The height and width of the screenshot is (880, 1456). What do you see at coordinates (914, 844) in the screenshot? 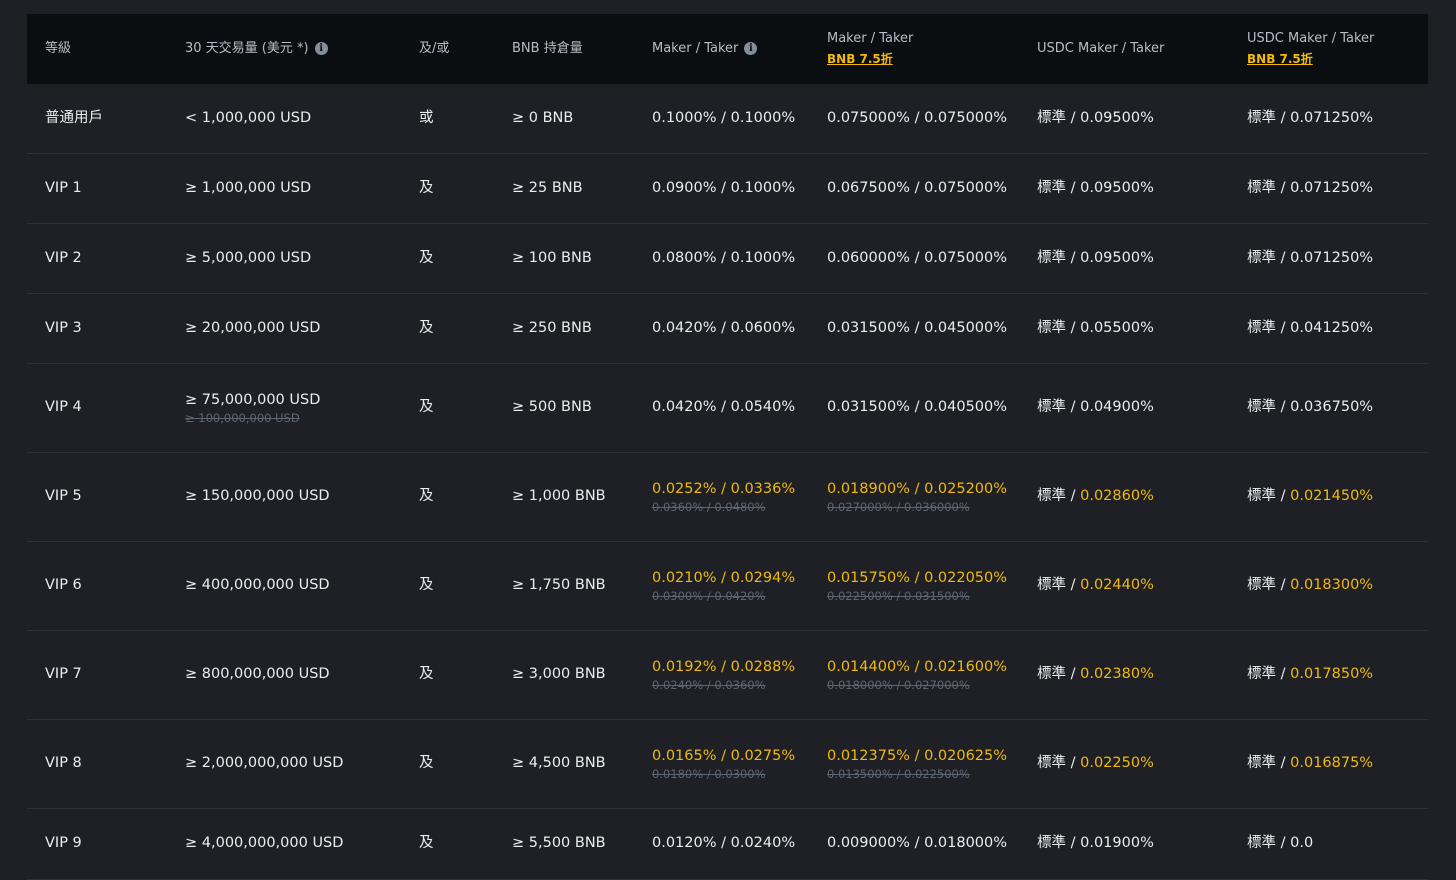
I see `maker-taker-bnb-cell: 0.009000% / 0.018000%` at bounding box center [914, 844].